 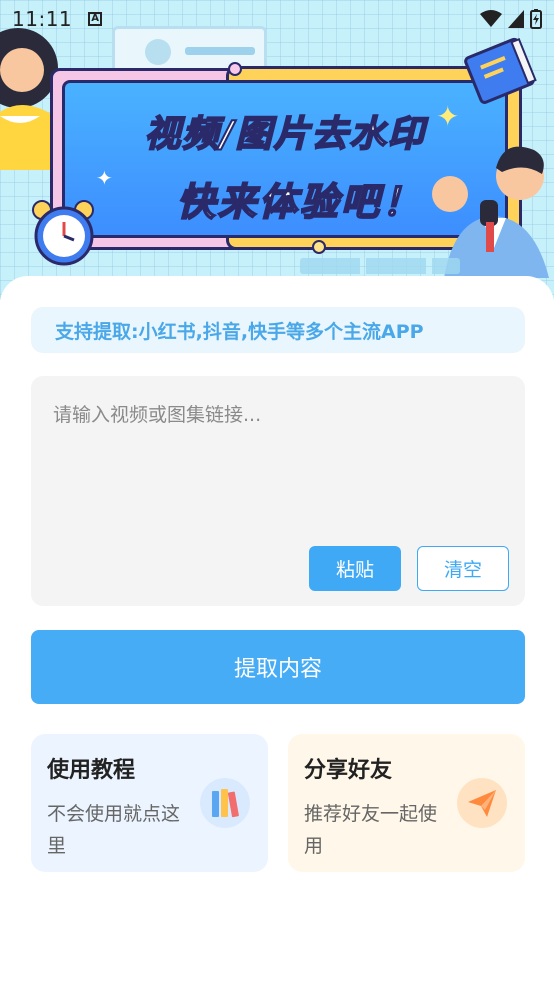 I want to click on supported-platforms-notice: 支持提取:小红书,抖音,快手等多个主流APP, so click(x=278, y=330).